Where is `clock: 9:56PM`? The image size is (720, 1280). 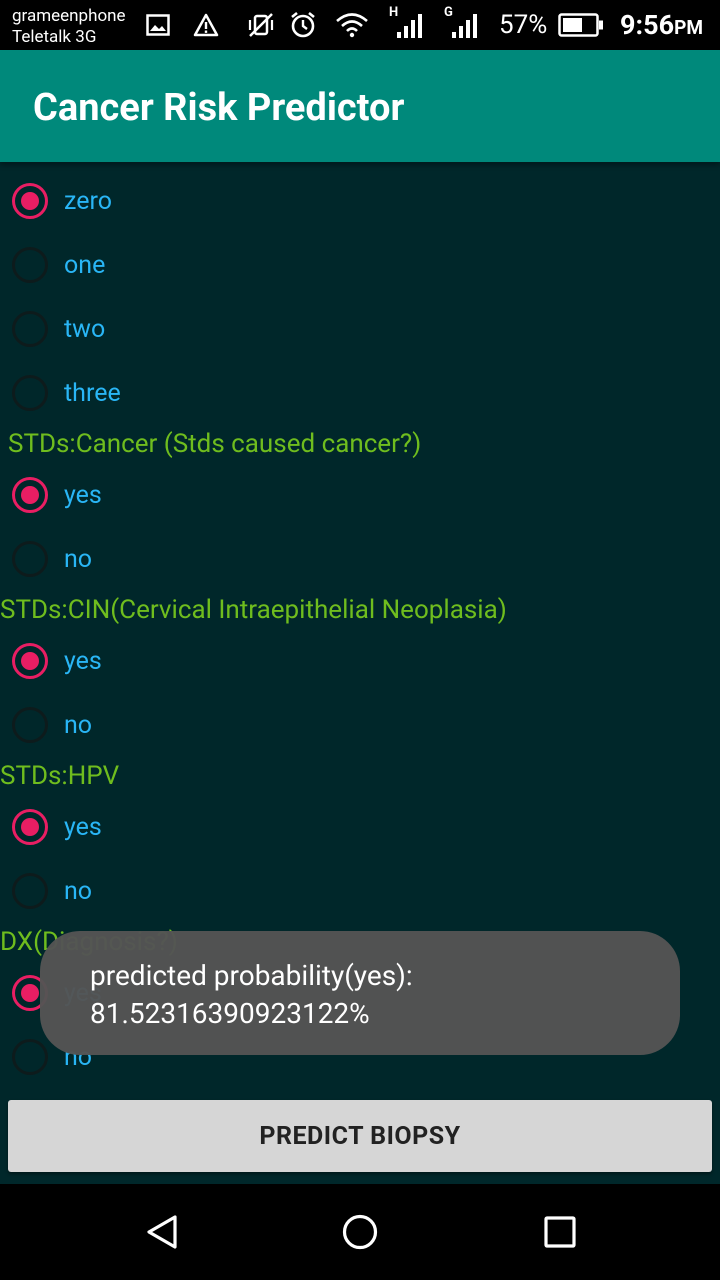
clock: 9:56PM is located at coordinates (661, 26).